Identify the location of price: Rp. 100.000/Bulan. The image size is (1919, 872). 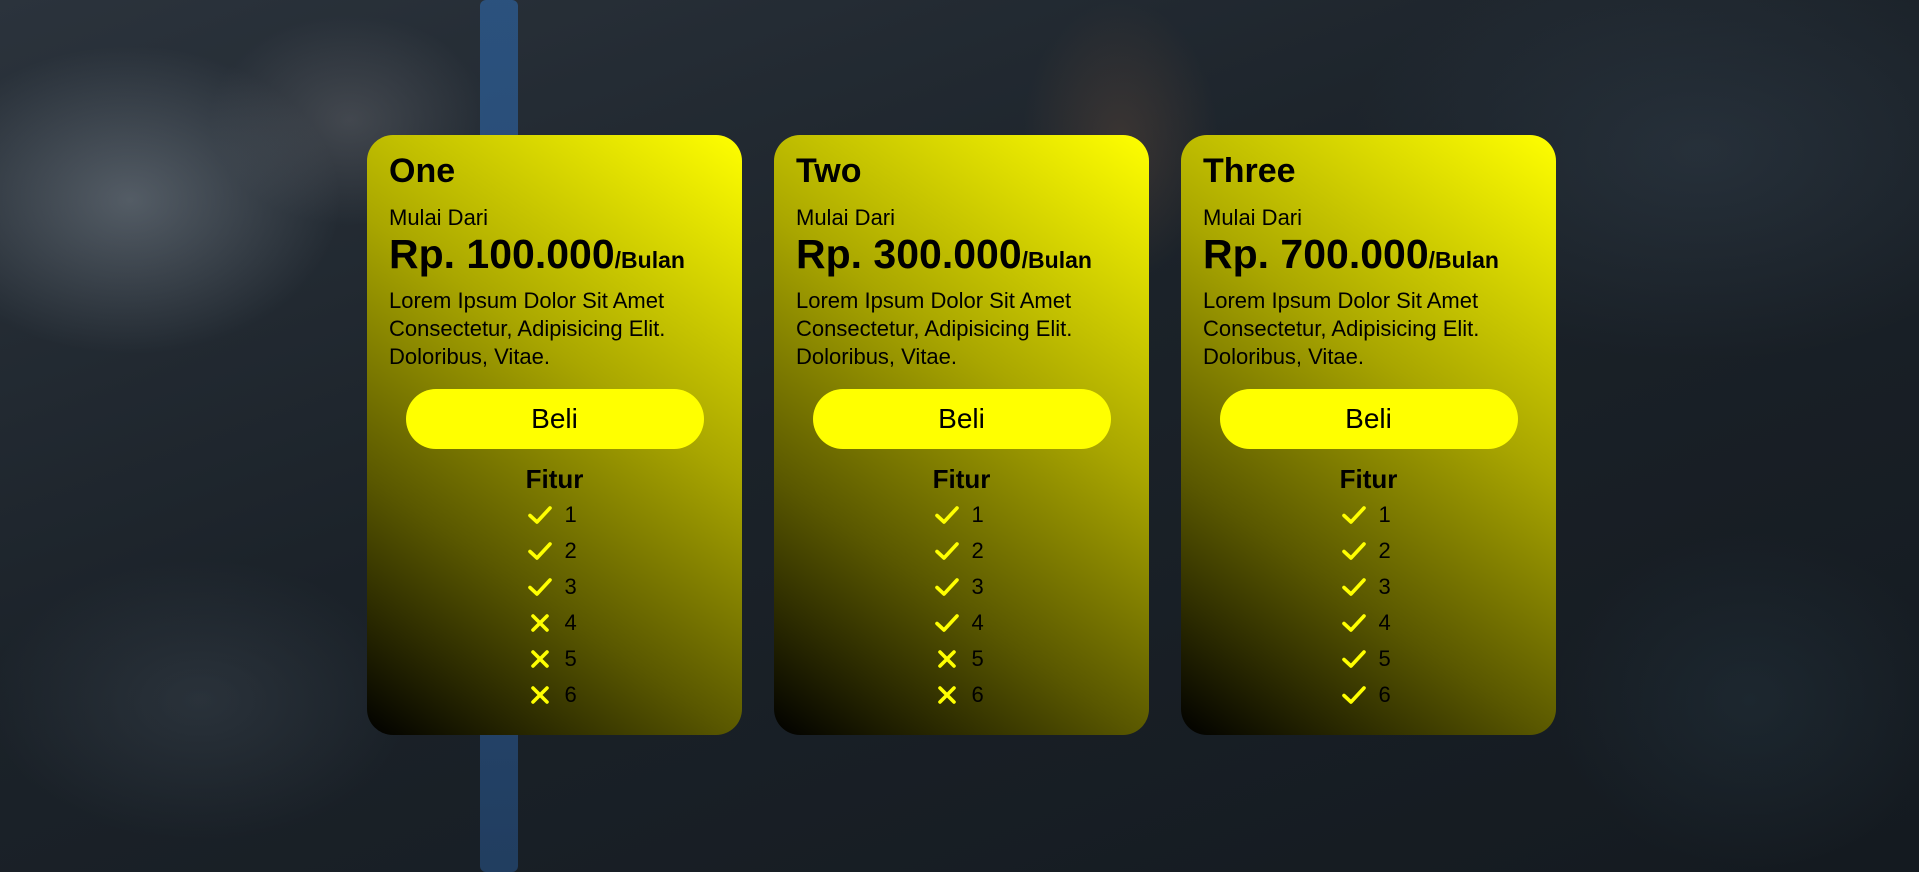
(554, 259).